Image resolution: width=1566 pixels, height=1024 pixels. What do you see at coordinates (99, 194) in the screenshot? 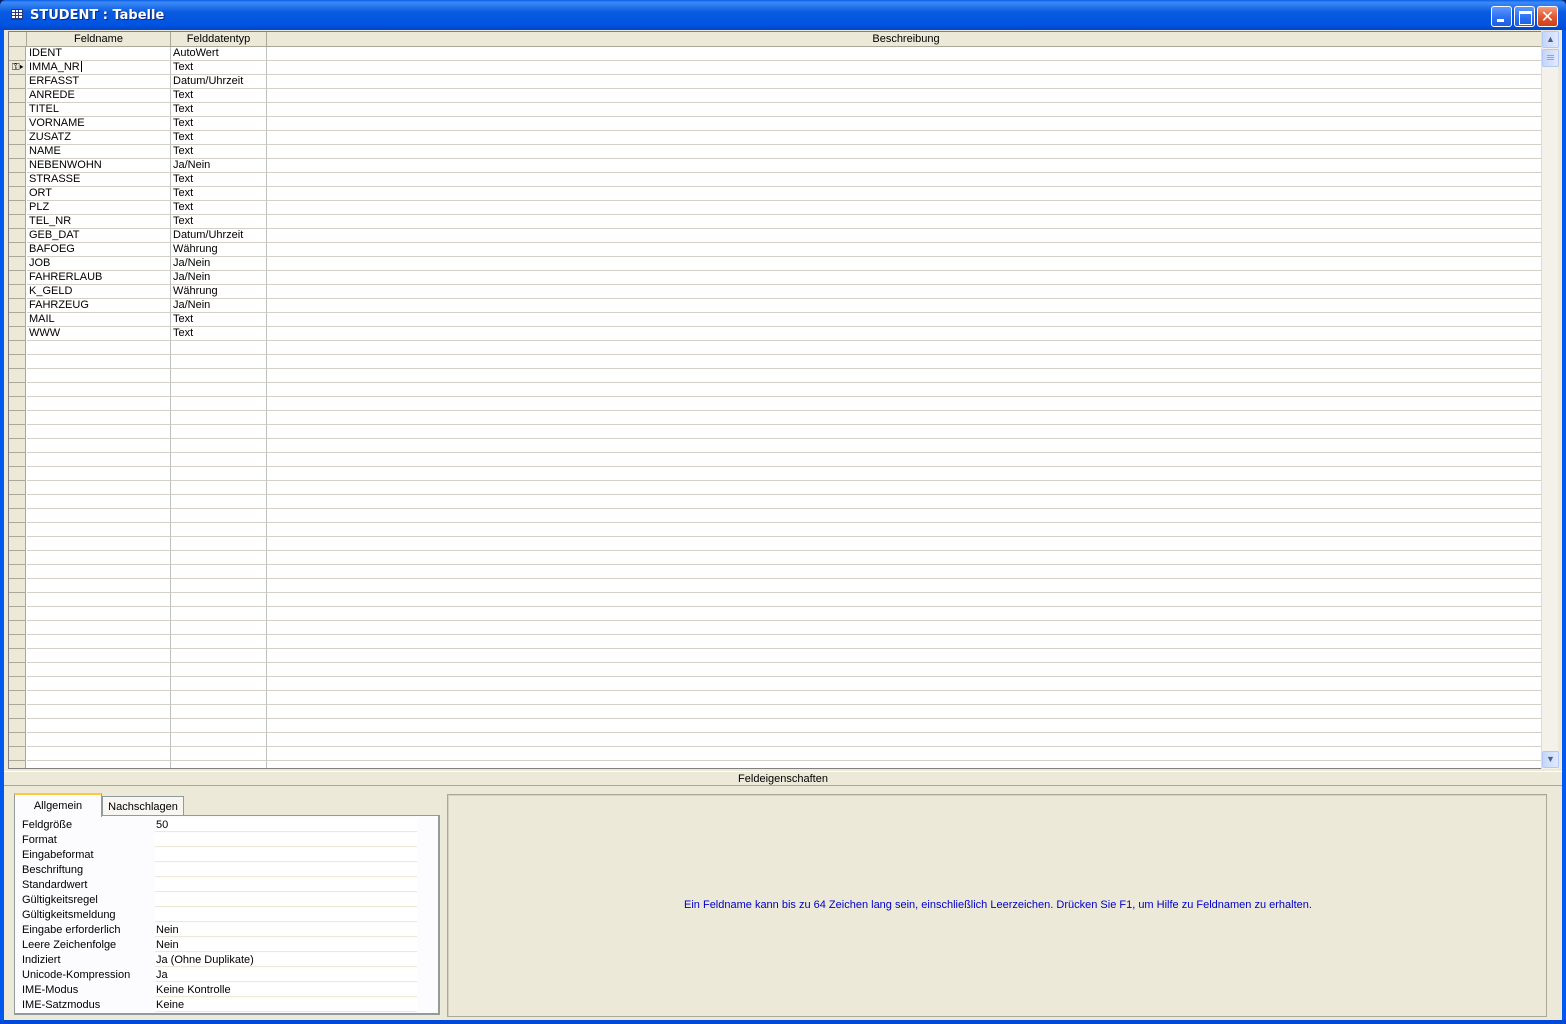
I see `field-name-cell: ORT` at bounding box center [99, 194].